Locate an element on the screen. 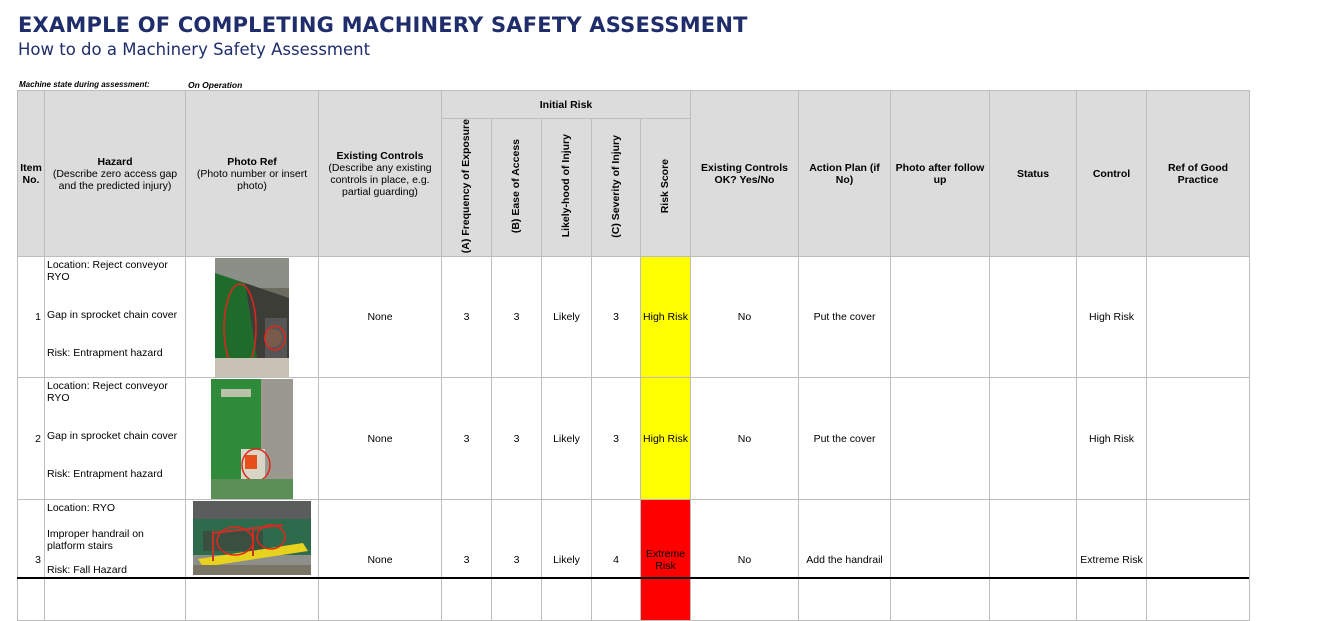 Image resolution: width=1340 pixels, height=621 pixels. item-number: 1 is located at coordinates (31, 317).